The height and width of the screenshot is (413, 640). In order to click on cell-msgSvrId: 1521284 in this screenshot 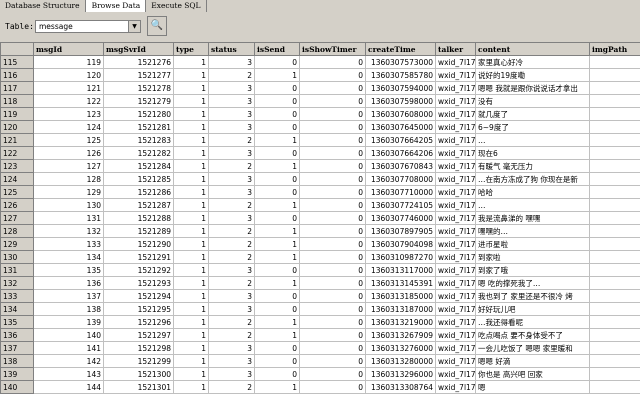, I will do `click(138, 166)`.